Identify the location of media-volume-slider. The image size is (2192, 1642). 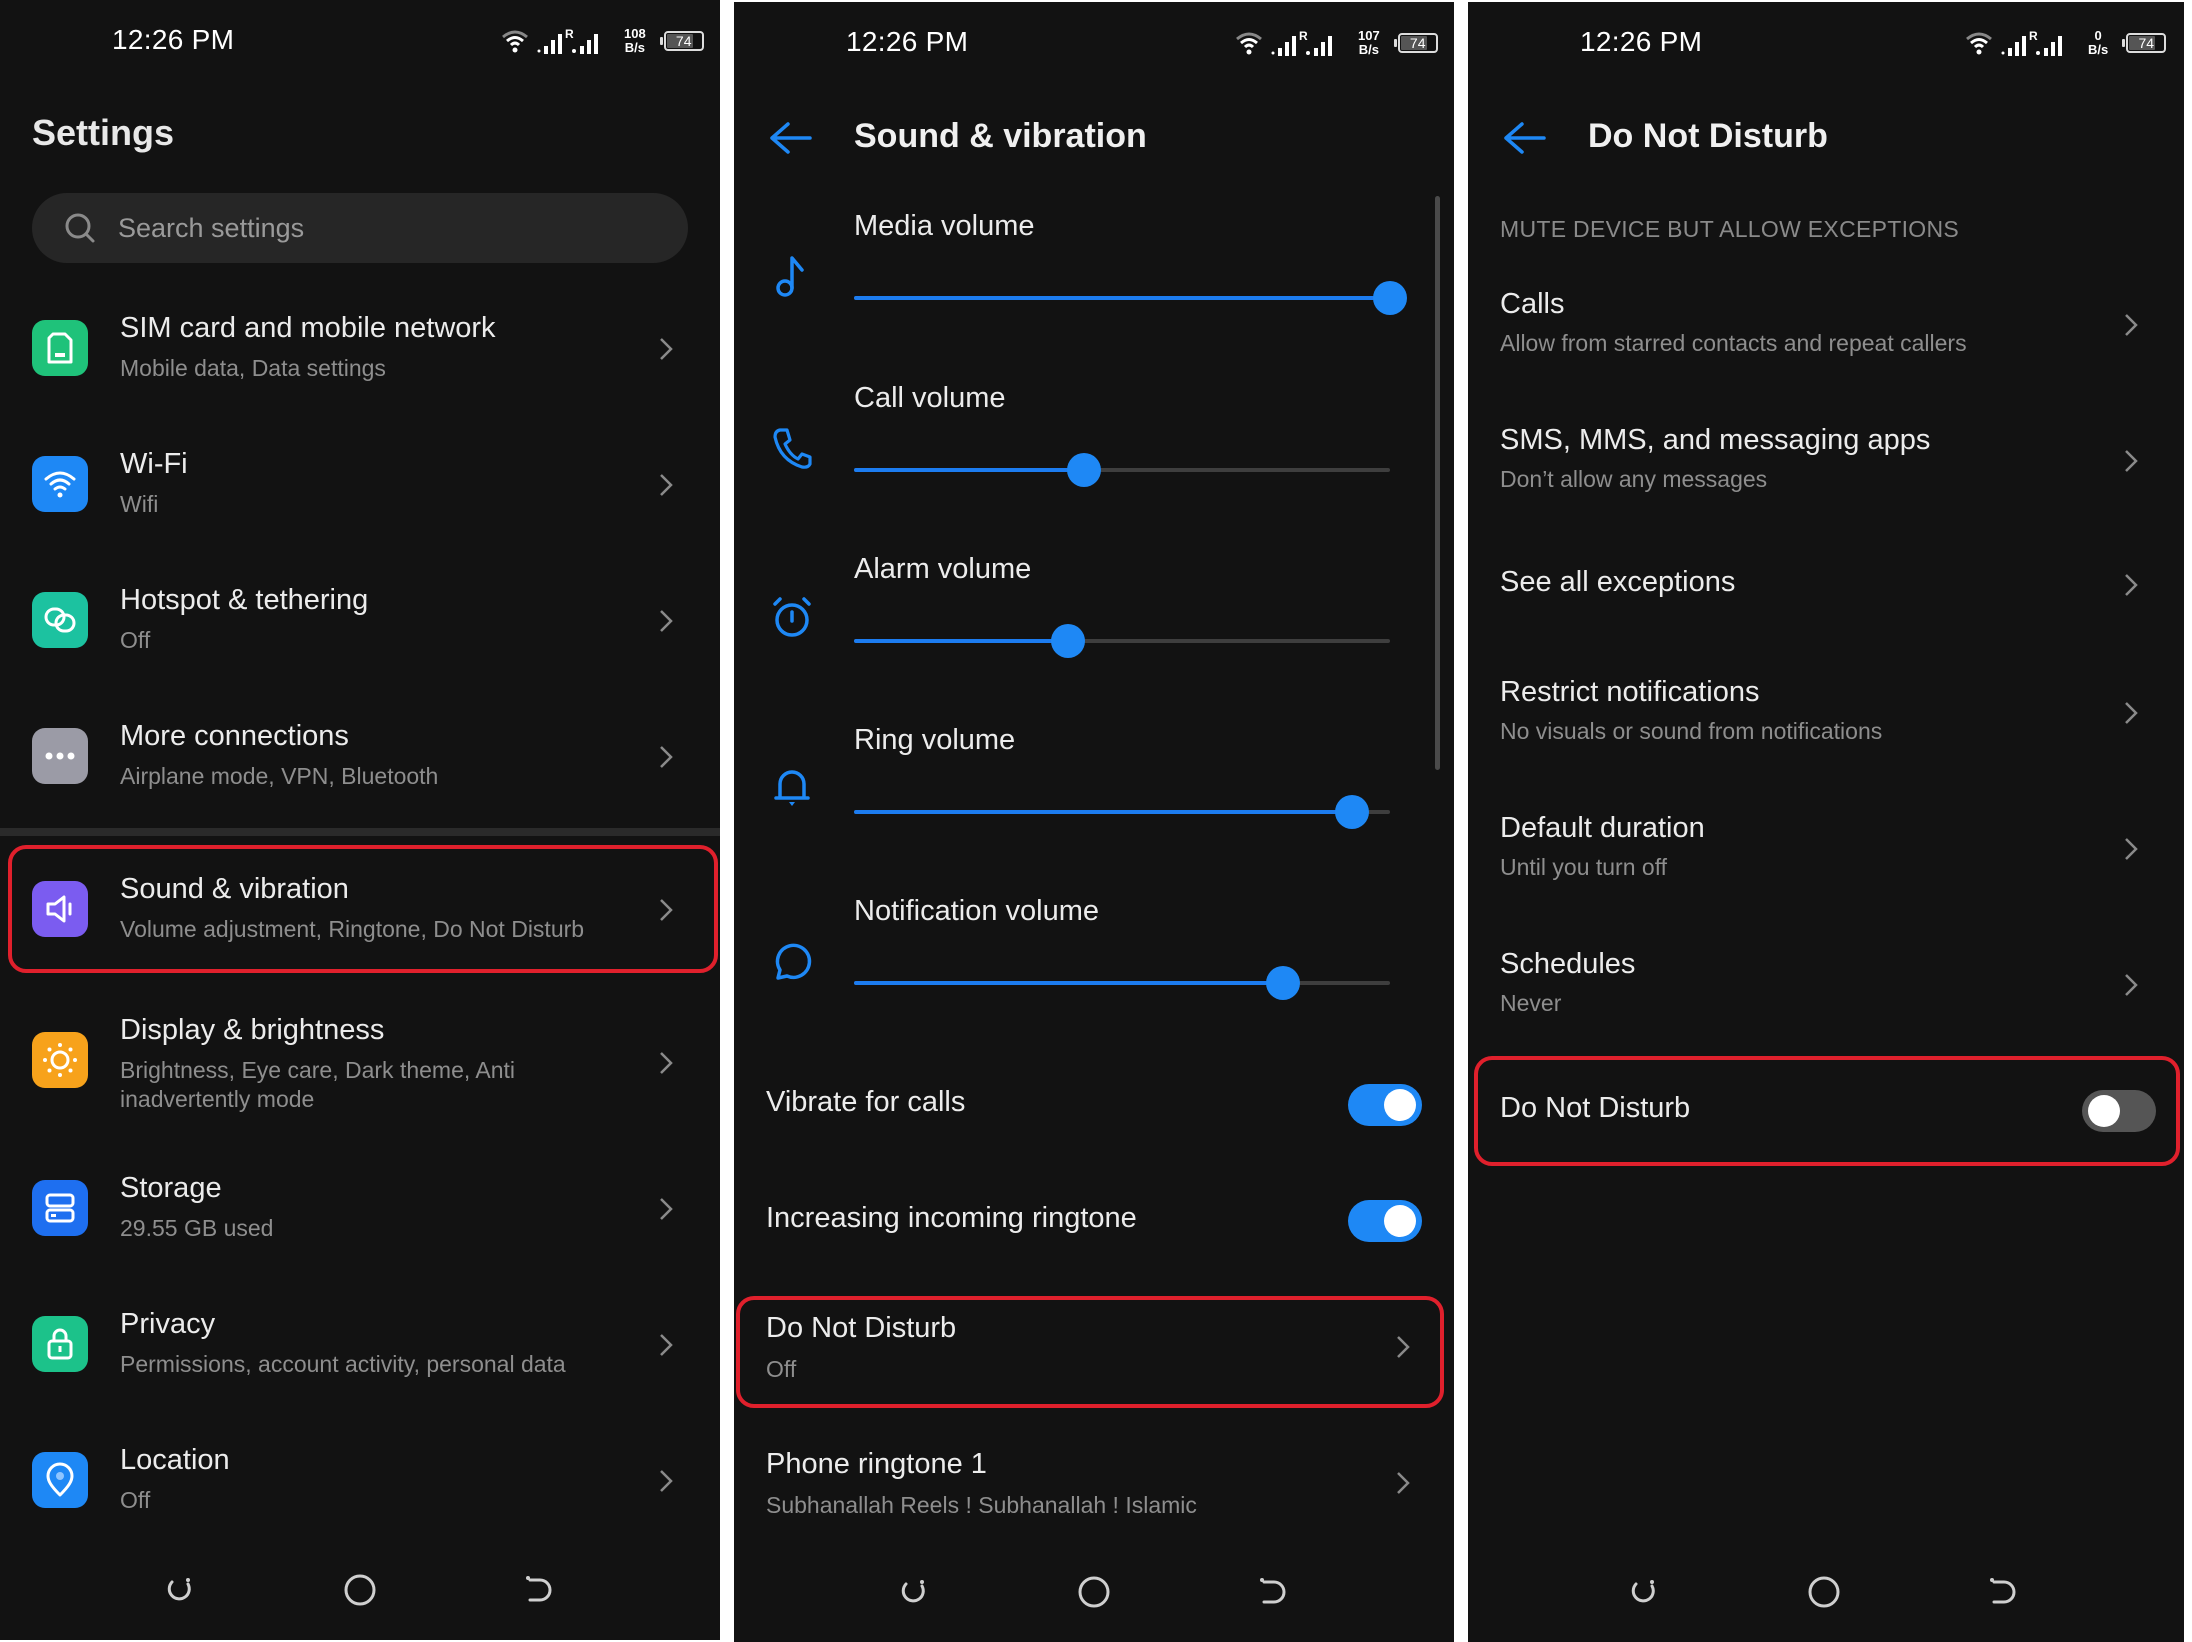
(1130, 298).